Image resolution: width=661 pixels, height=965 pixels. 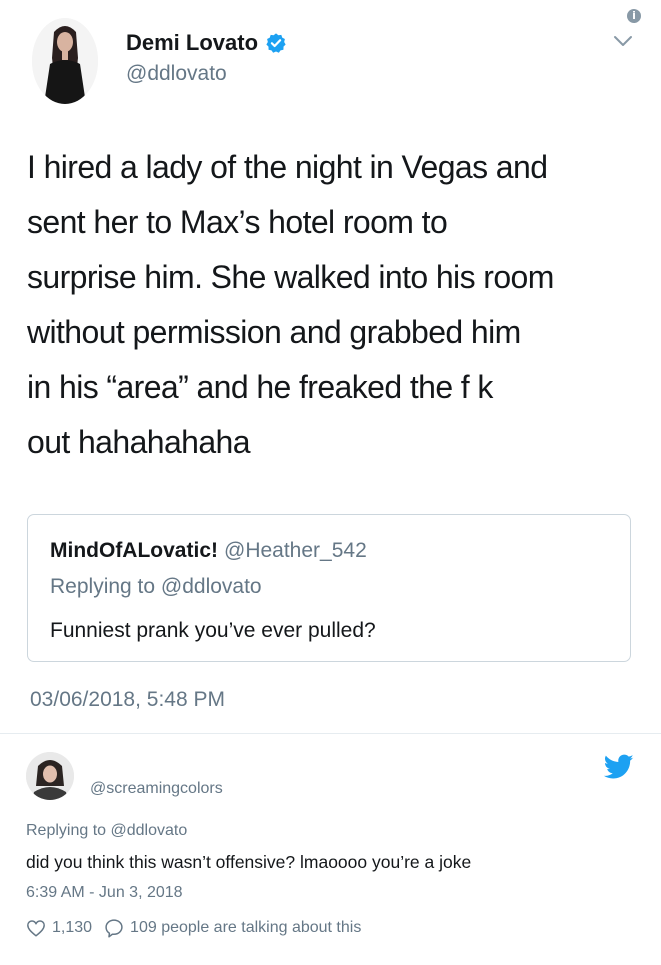 What do you see at coordinates (276, 43) in the screenshot?
I see `verified-badge-icon` at bounding box center [276, 43].